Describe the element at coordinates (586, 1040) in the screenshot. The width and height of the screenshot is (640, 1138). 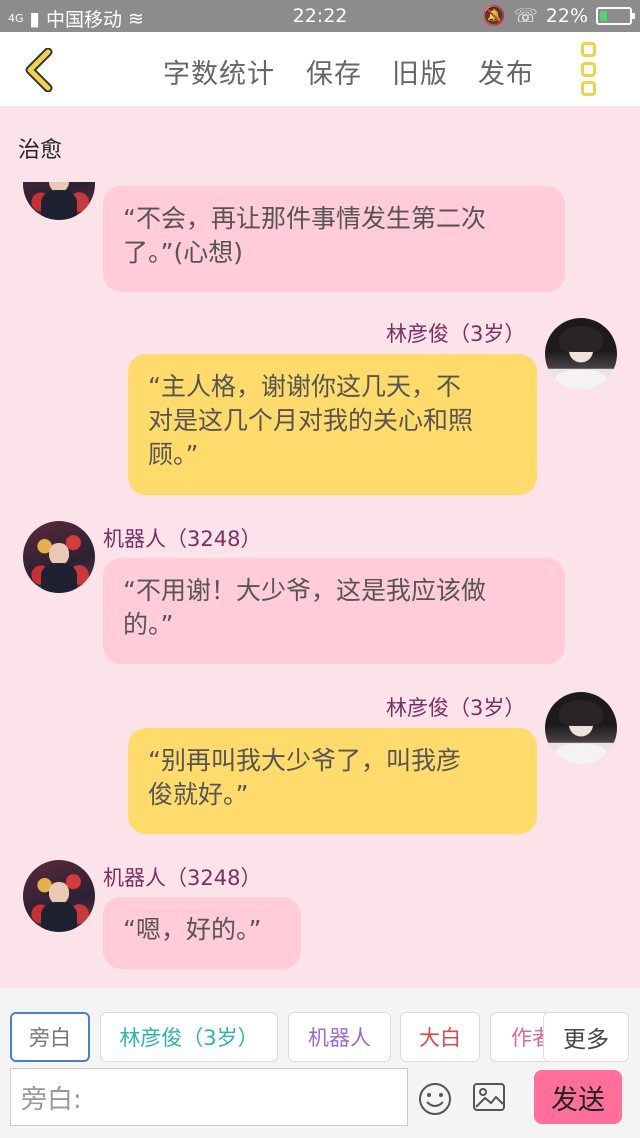
I see `role-label: 更多` at that location.